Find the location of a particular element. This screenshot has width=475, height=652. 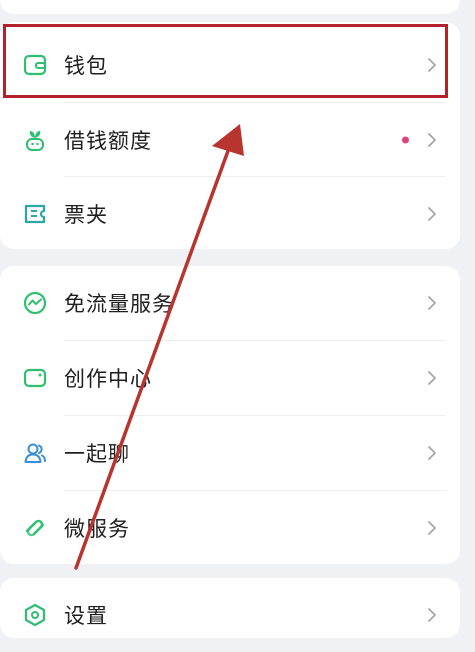

menu-item-label: 一起聊 is located at coordinates (97, 454).